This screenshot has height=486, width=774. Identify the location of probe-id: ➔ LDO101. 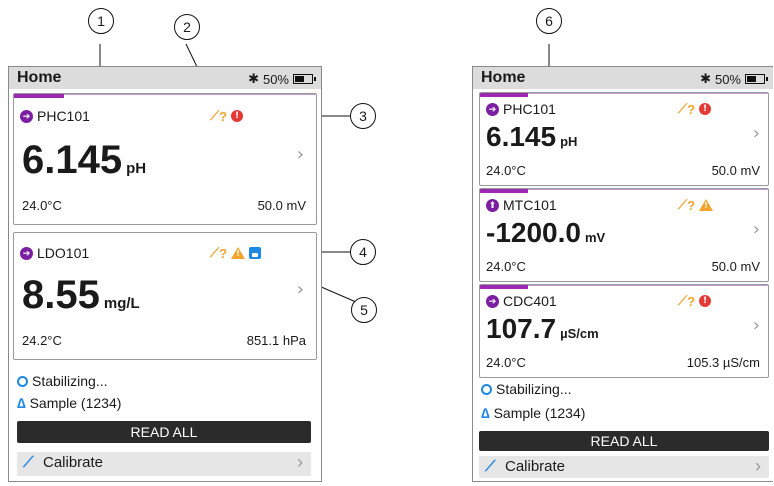
(54, 253).